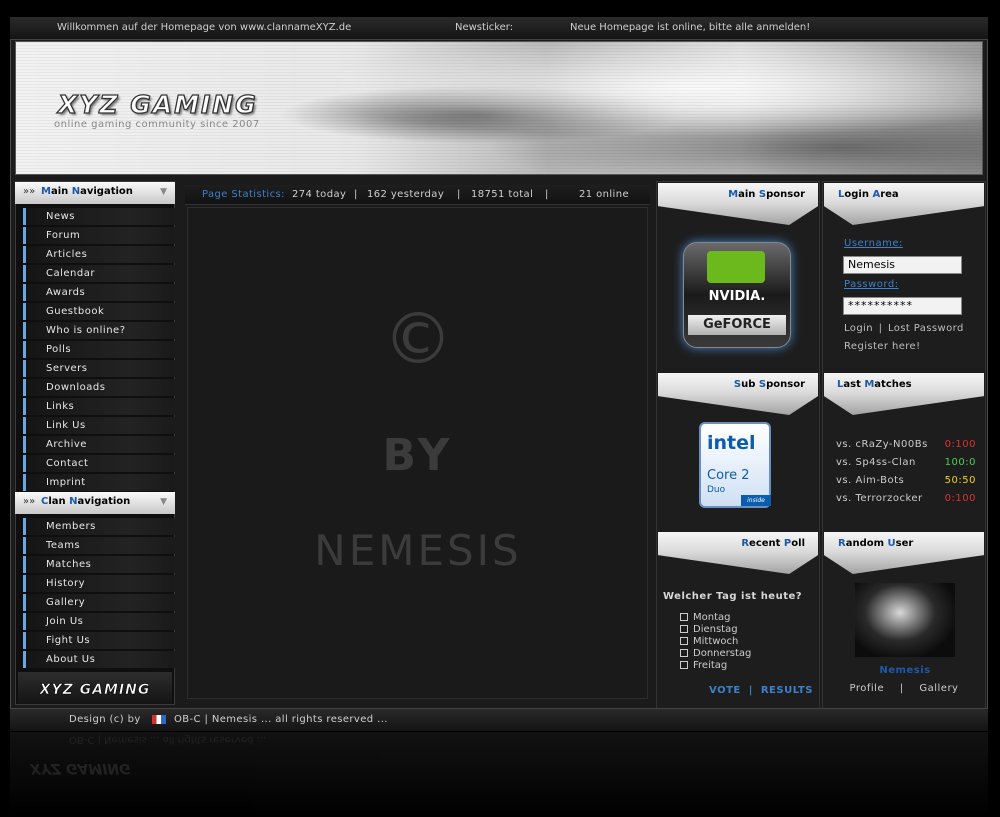  I want to click on poll-actions: VOTE | RESULTS, so click(761, 690).